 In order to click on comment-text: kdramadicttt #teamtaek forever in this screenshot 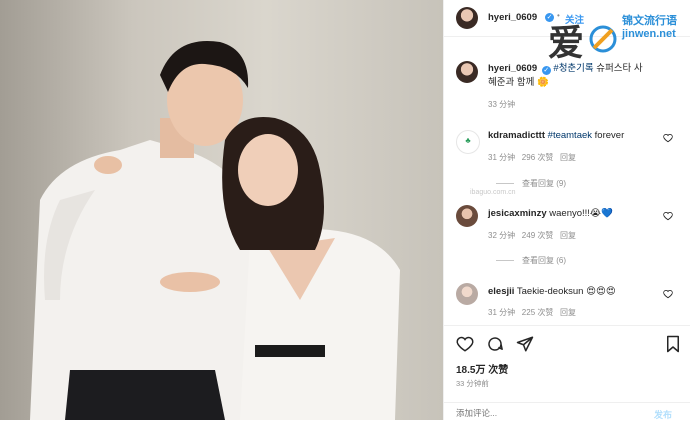, I will do `click(556, 135)`.